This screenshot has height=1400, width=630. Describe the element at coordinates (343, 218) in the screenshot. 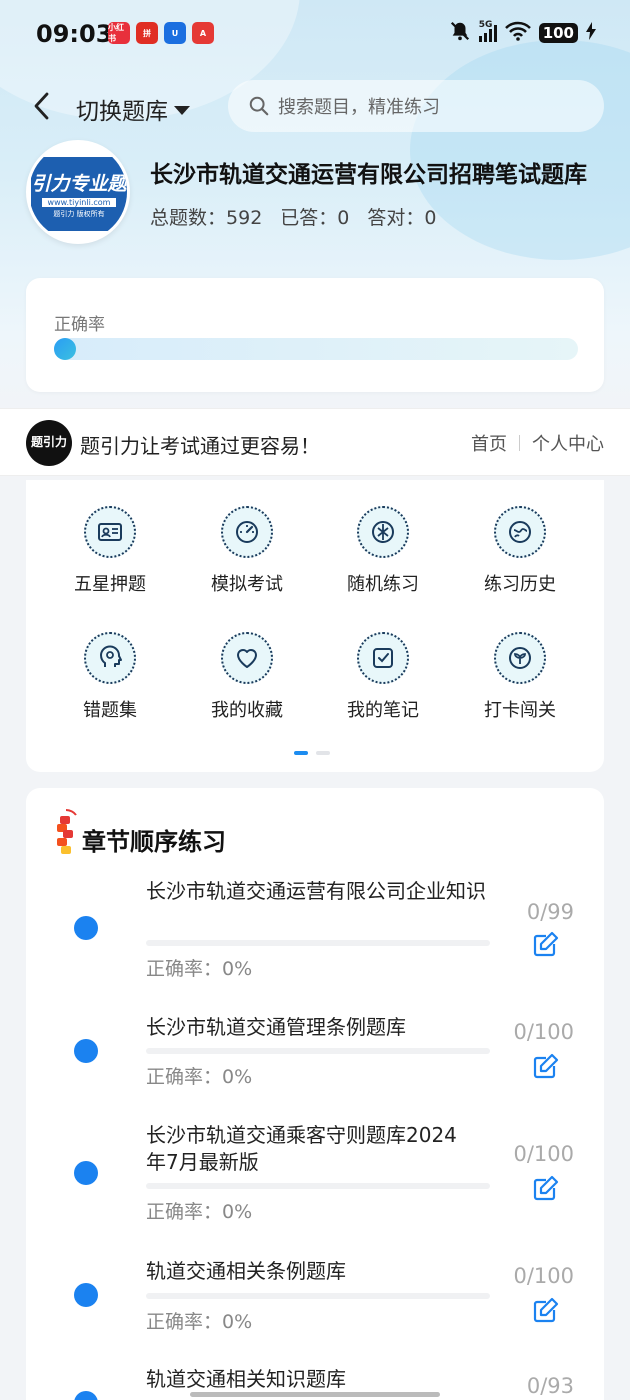

I see `answered-value: 0` at that location.